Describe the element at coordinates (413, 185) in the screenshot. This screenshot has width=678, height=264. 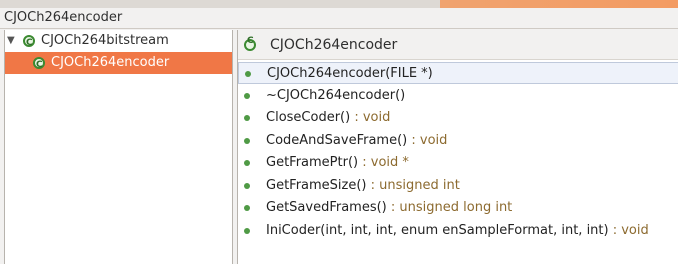
I see `member-type: : unsigned int` at that location.